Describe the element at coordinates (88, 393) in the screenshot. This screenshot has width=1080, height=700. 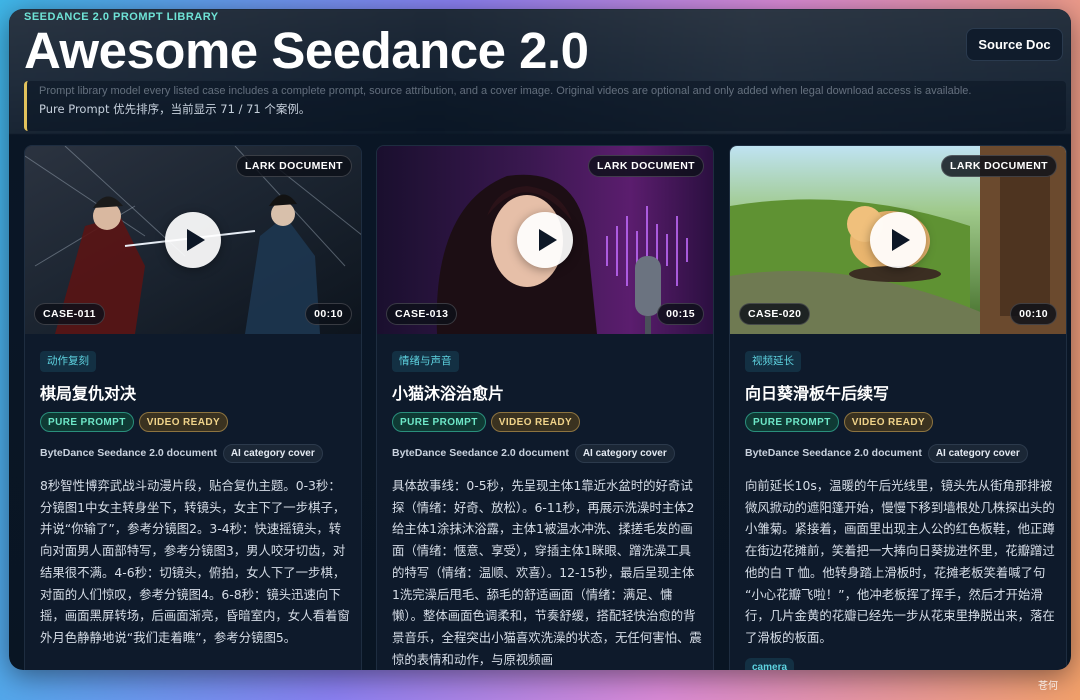
I see `case-title: 棋局复仇对决` at that location.